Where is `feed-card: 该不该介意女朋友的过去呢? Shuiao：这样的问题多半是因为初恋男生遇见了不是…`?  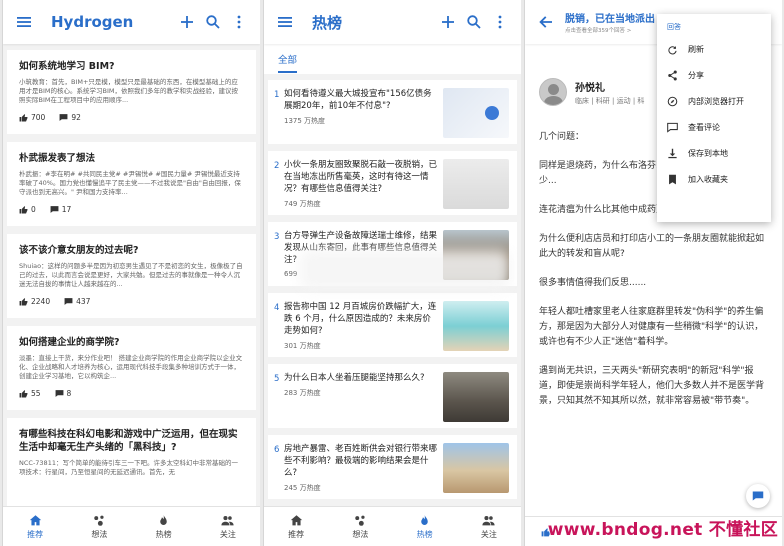 feed-card: 该不该介意女朋友的过去呢? Shuiao：这样的问题多半是因为初恋男生遇见了不是… is located at coordinates (131, 276).